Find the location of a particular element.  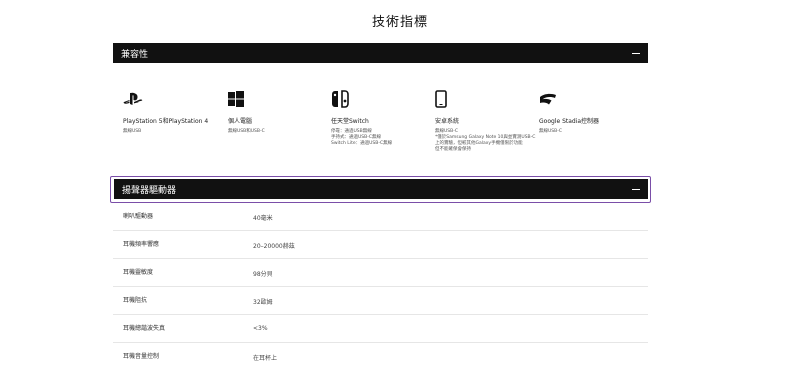

compat-item-pc: 個人電腦 無線USB和USB-C is located at coordinates (283, 111).